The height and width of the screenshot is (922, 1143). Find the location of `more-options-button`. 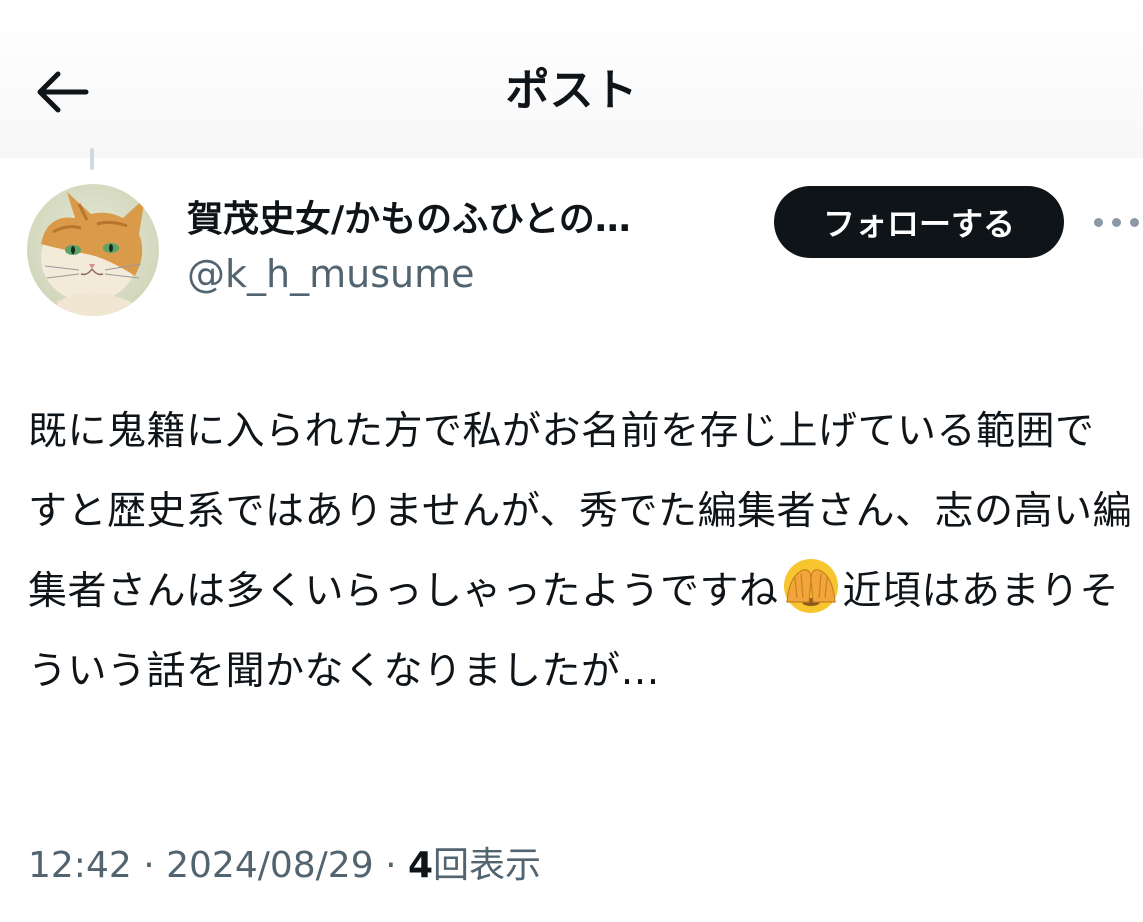

more-options-button is located at coordinates (1118, 222).